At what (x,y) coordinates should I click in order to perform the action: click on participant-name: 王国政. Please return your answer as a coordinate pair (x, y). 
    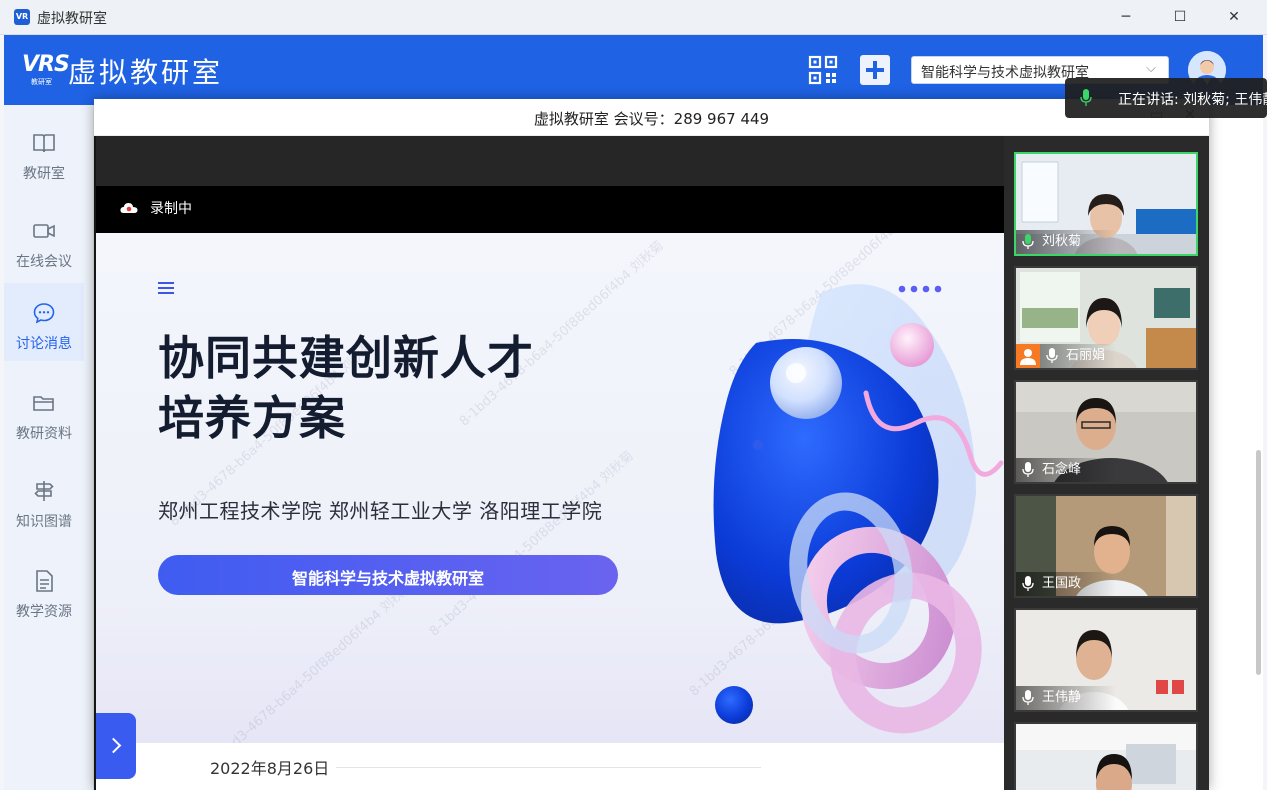
    Looking at the image, I should click on (1062, 583).